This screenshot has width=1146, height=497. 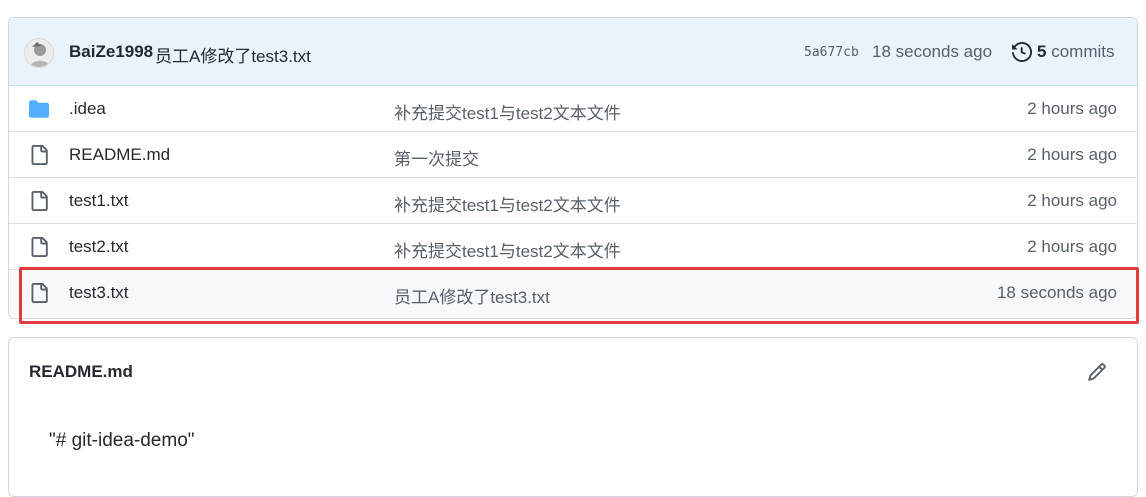 I want to click on file-row-idea: .idea 补充提交test1与test2文本文件 2 hours ago, so click(x=573, y=109).